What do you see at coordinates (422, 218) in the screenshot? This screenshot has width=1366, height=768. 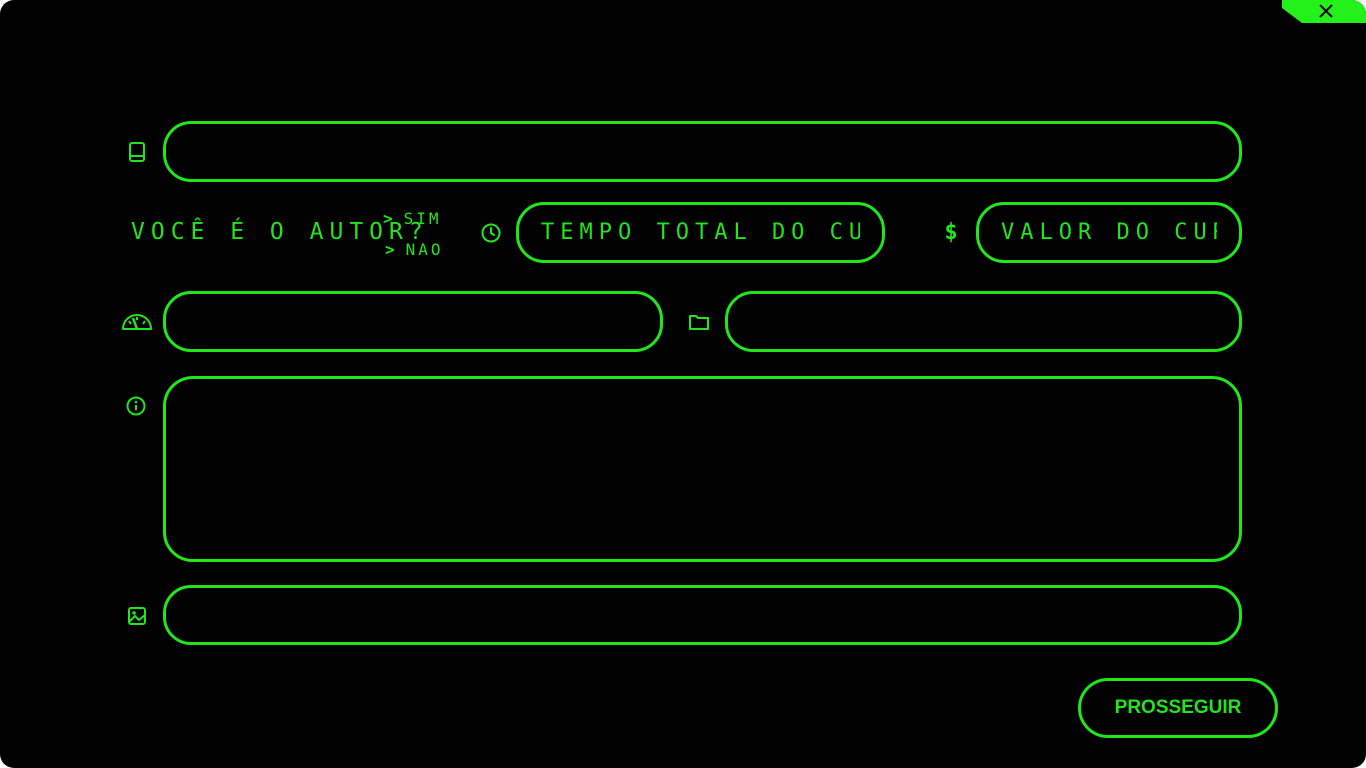 I see `author-option-sim-label: SIM` at bounding box center [422, 218].